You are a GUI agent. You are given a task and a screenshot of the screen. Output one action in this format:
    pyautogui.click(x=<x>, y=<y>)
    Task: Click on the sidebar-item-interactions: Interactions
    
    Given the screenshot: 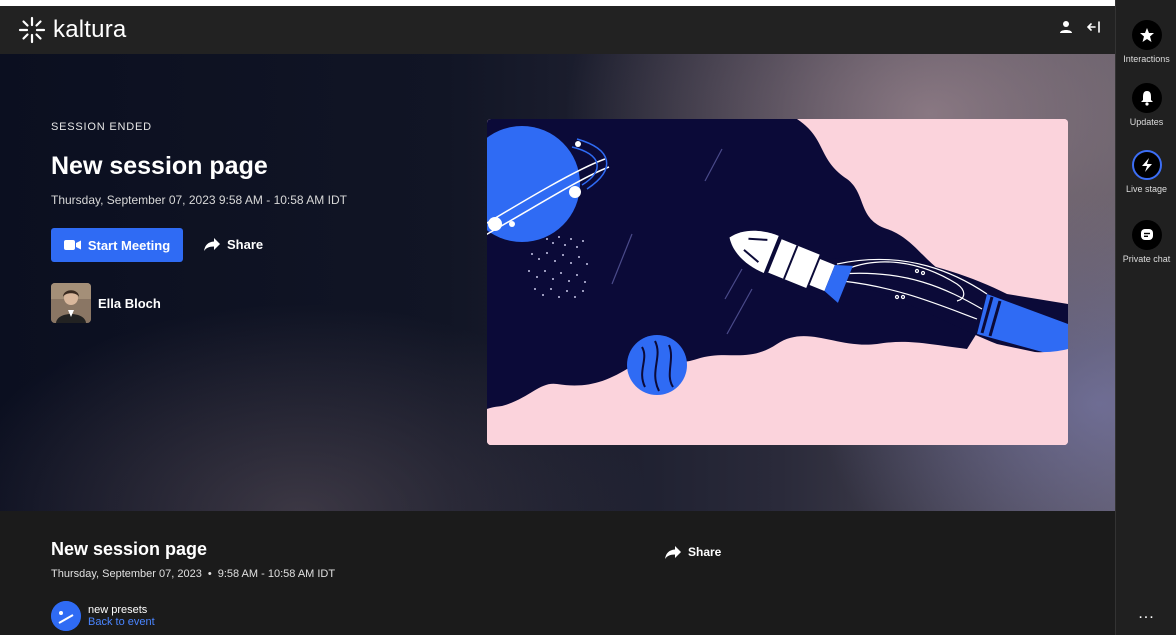 What is the action you would take?
    pyautogui.click(x=1146, y=42)
    